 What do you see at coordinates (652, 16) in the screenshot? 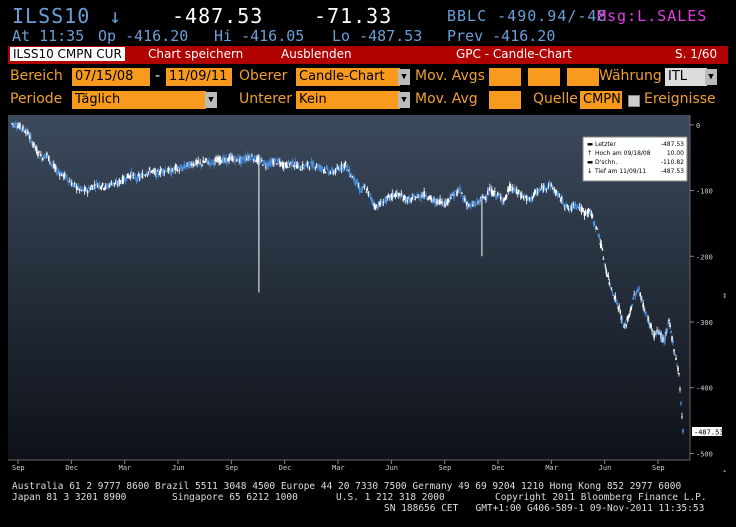
I see `message-indicator: Msg:L.SALES` at bounding box center [652, 16].